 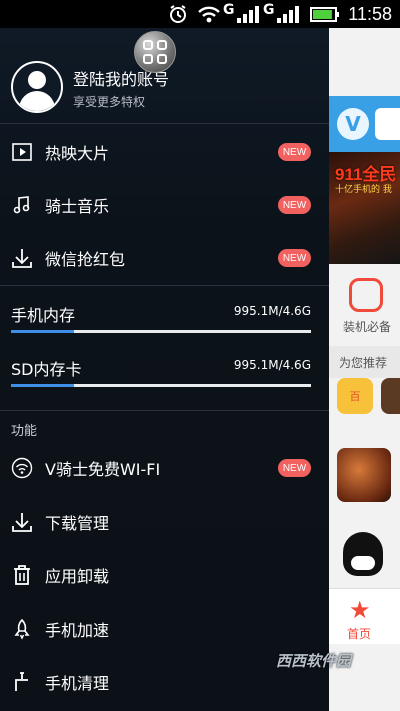 I want to click on menu-item-label: 手机清理, so click(x=77, y=683).